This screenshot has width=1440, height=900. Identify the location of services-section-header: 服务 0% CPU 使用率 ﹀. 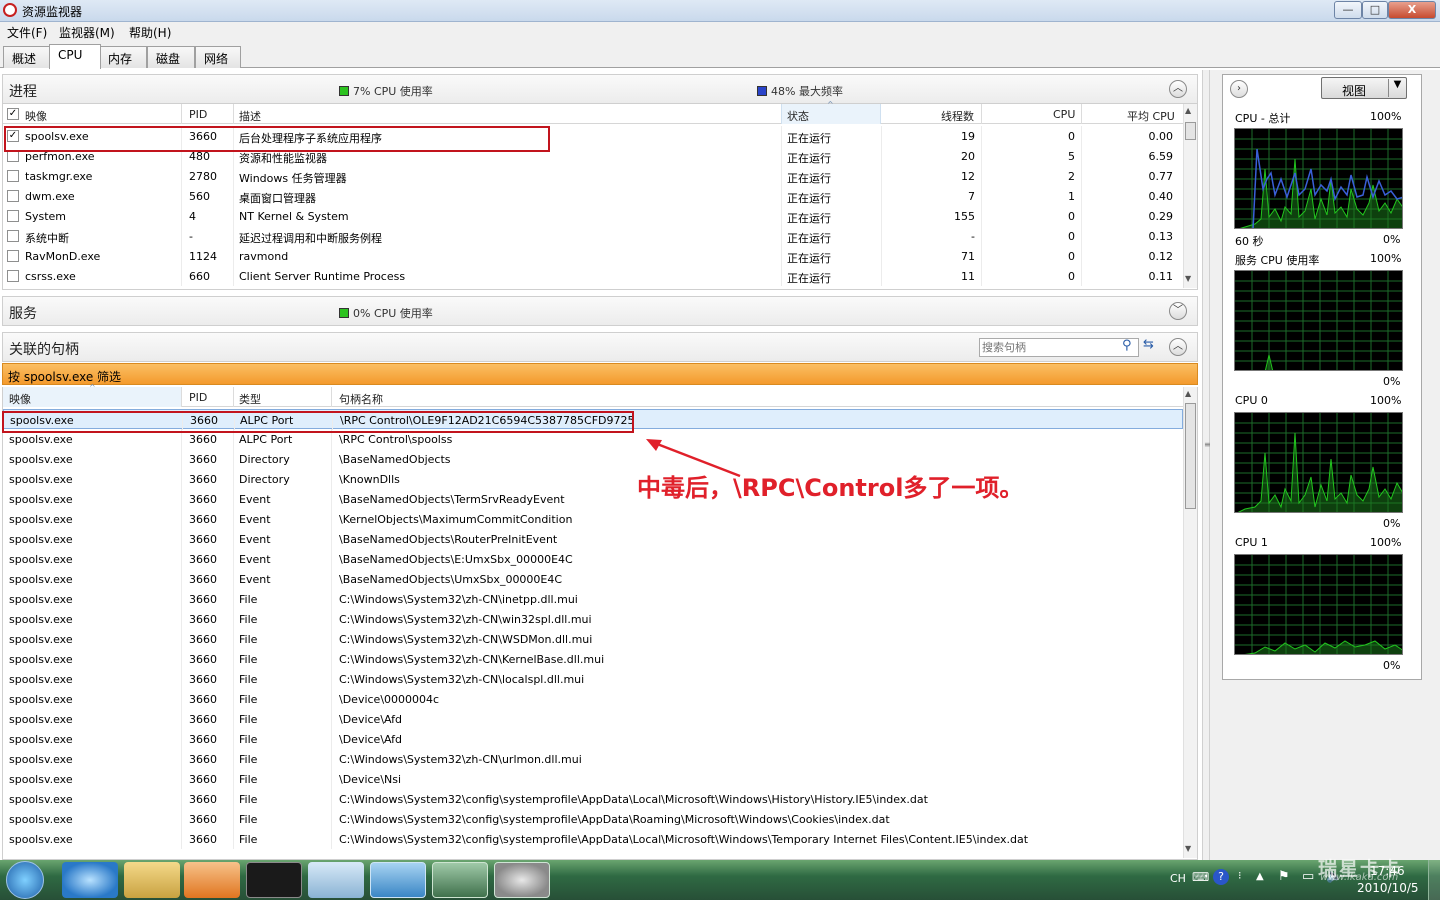
(600, 311).